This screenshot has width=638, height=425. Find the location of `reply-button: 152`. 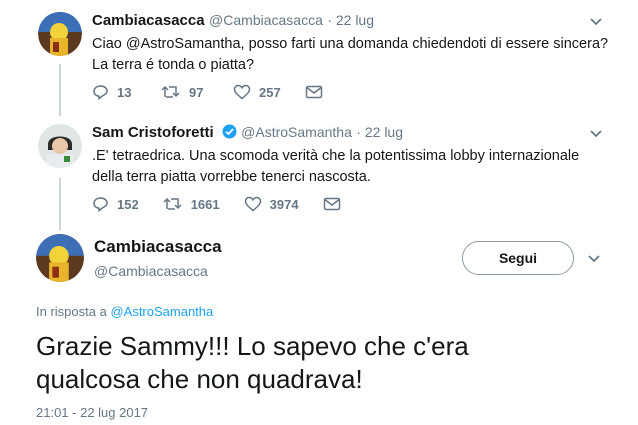

reply-button: 152 is located at coordinates (115, 204).